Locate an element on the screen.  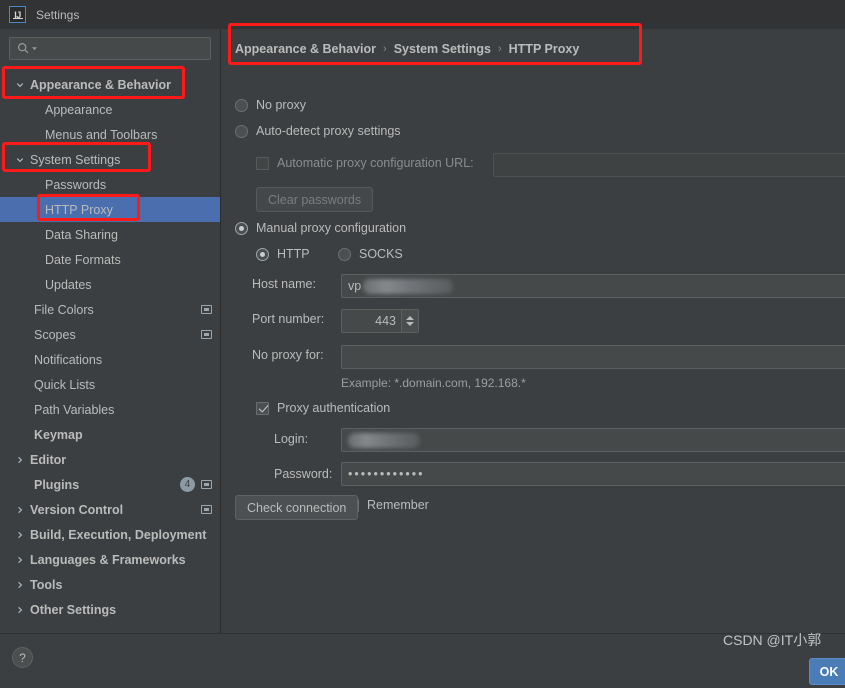
sidebar-item-build-execution-deployment: Build, Execution, Deployment is located at coordinates (110, 534).